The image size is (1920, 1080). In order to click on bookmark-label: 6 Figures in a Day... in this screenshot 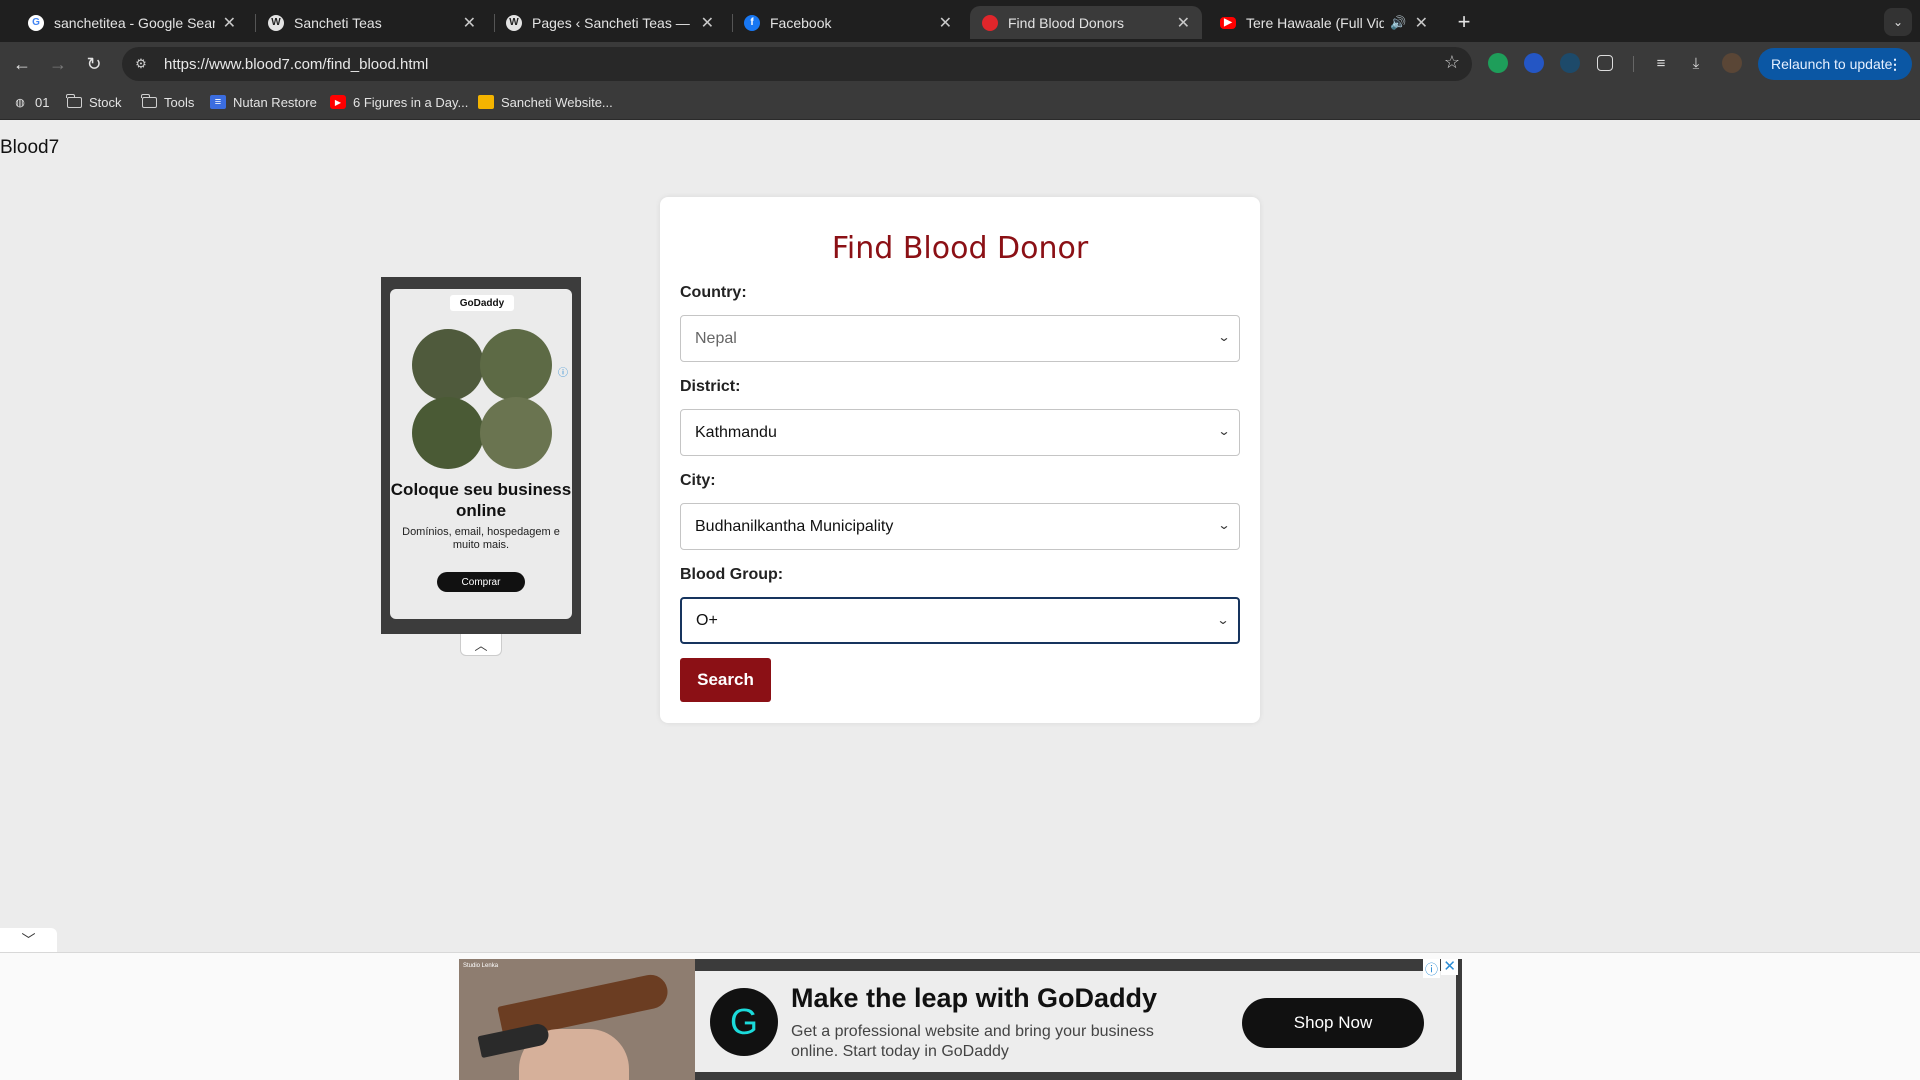, I will do `click(411, 102)`.